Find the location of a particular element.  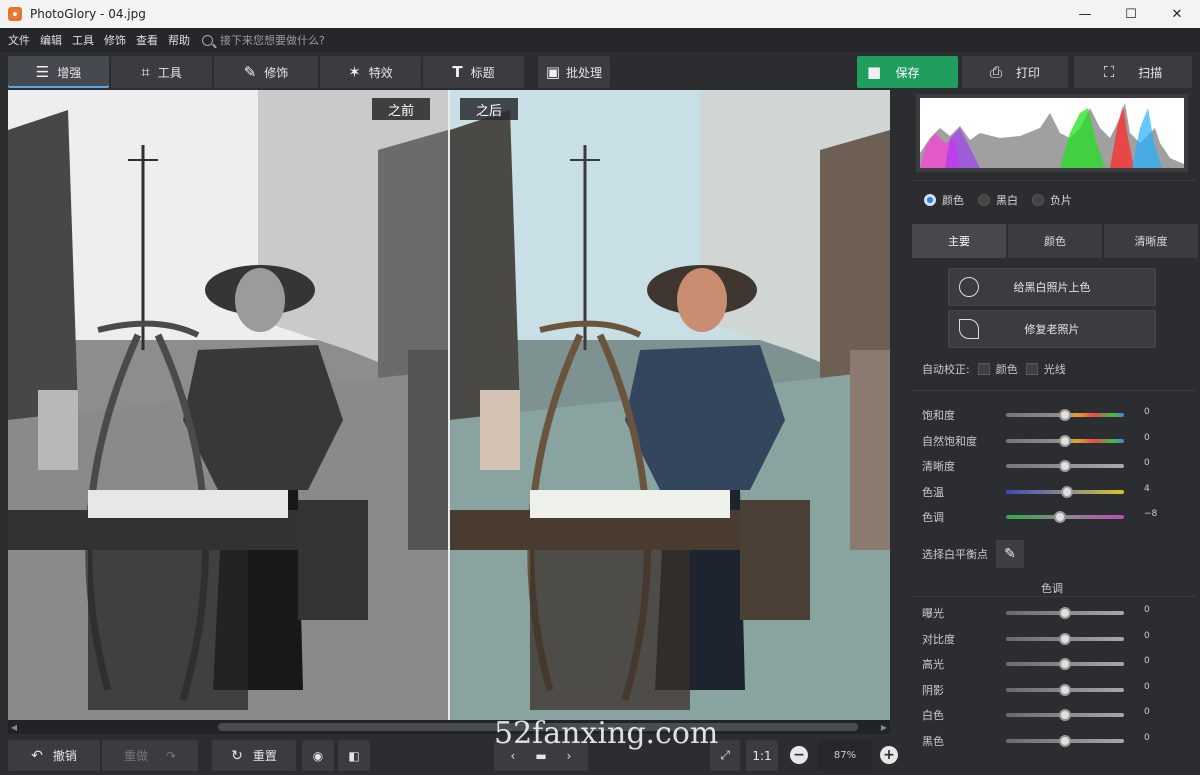

scroll-right-icon: ▶ is located at coordinates (884, 727).